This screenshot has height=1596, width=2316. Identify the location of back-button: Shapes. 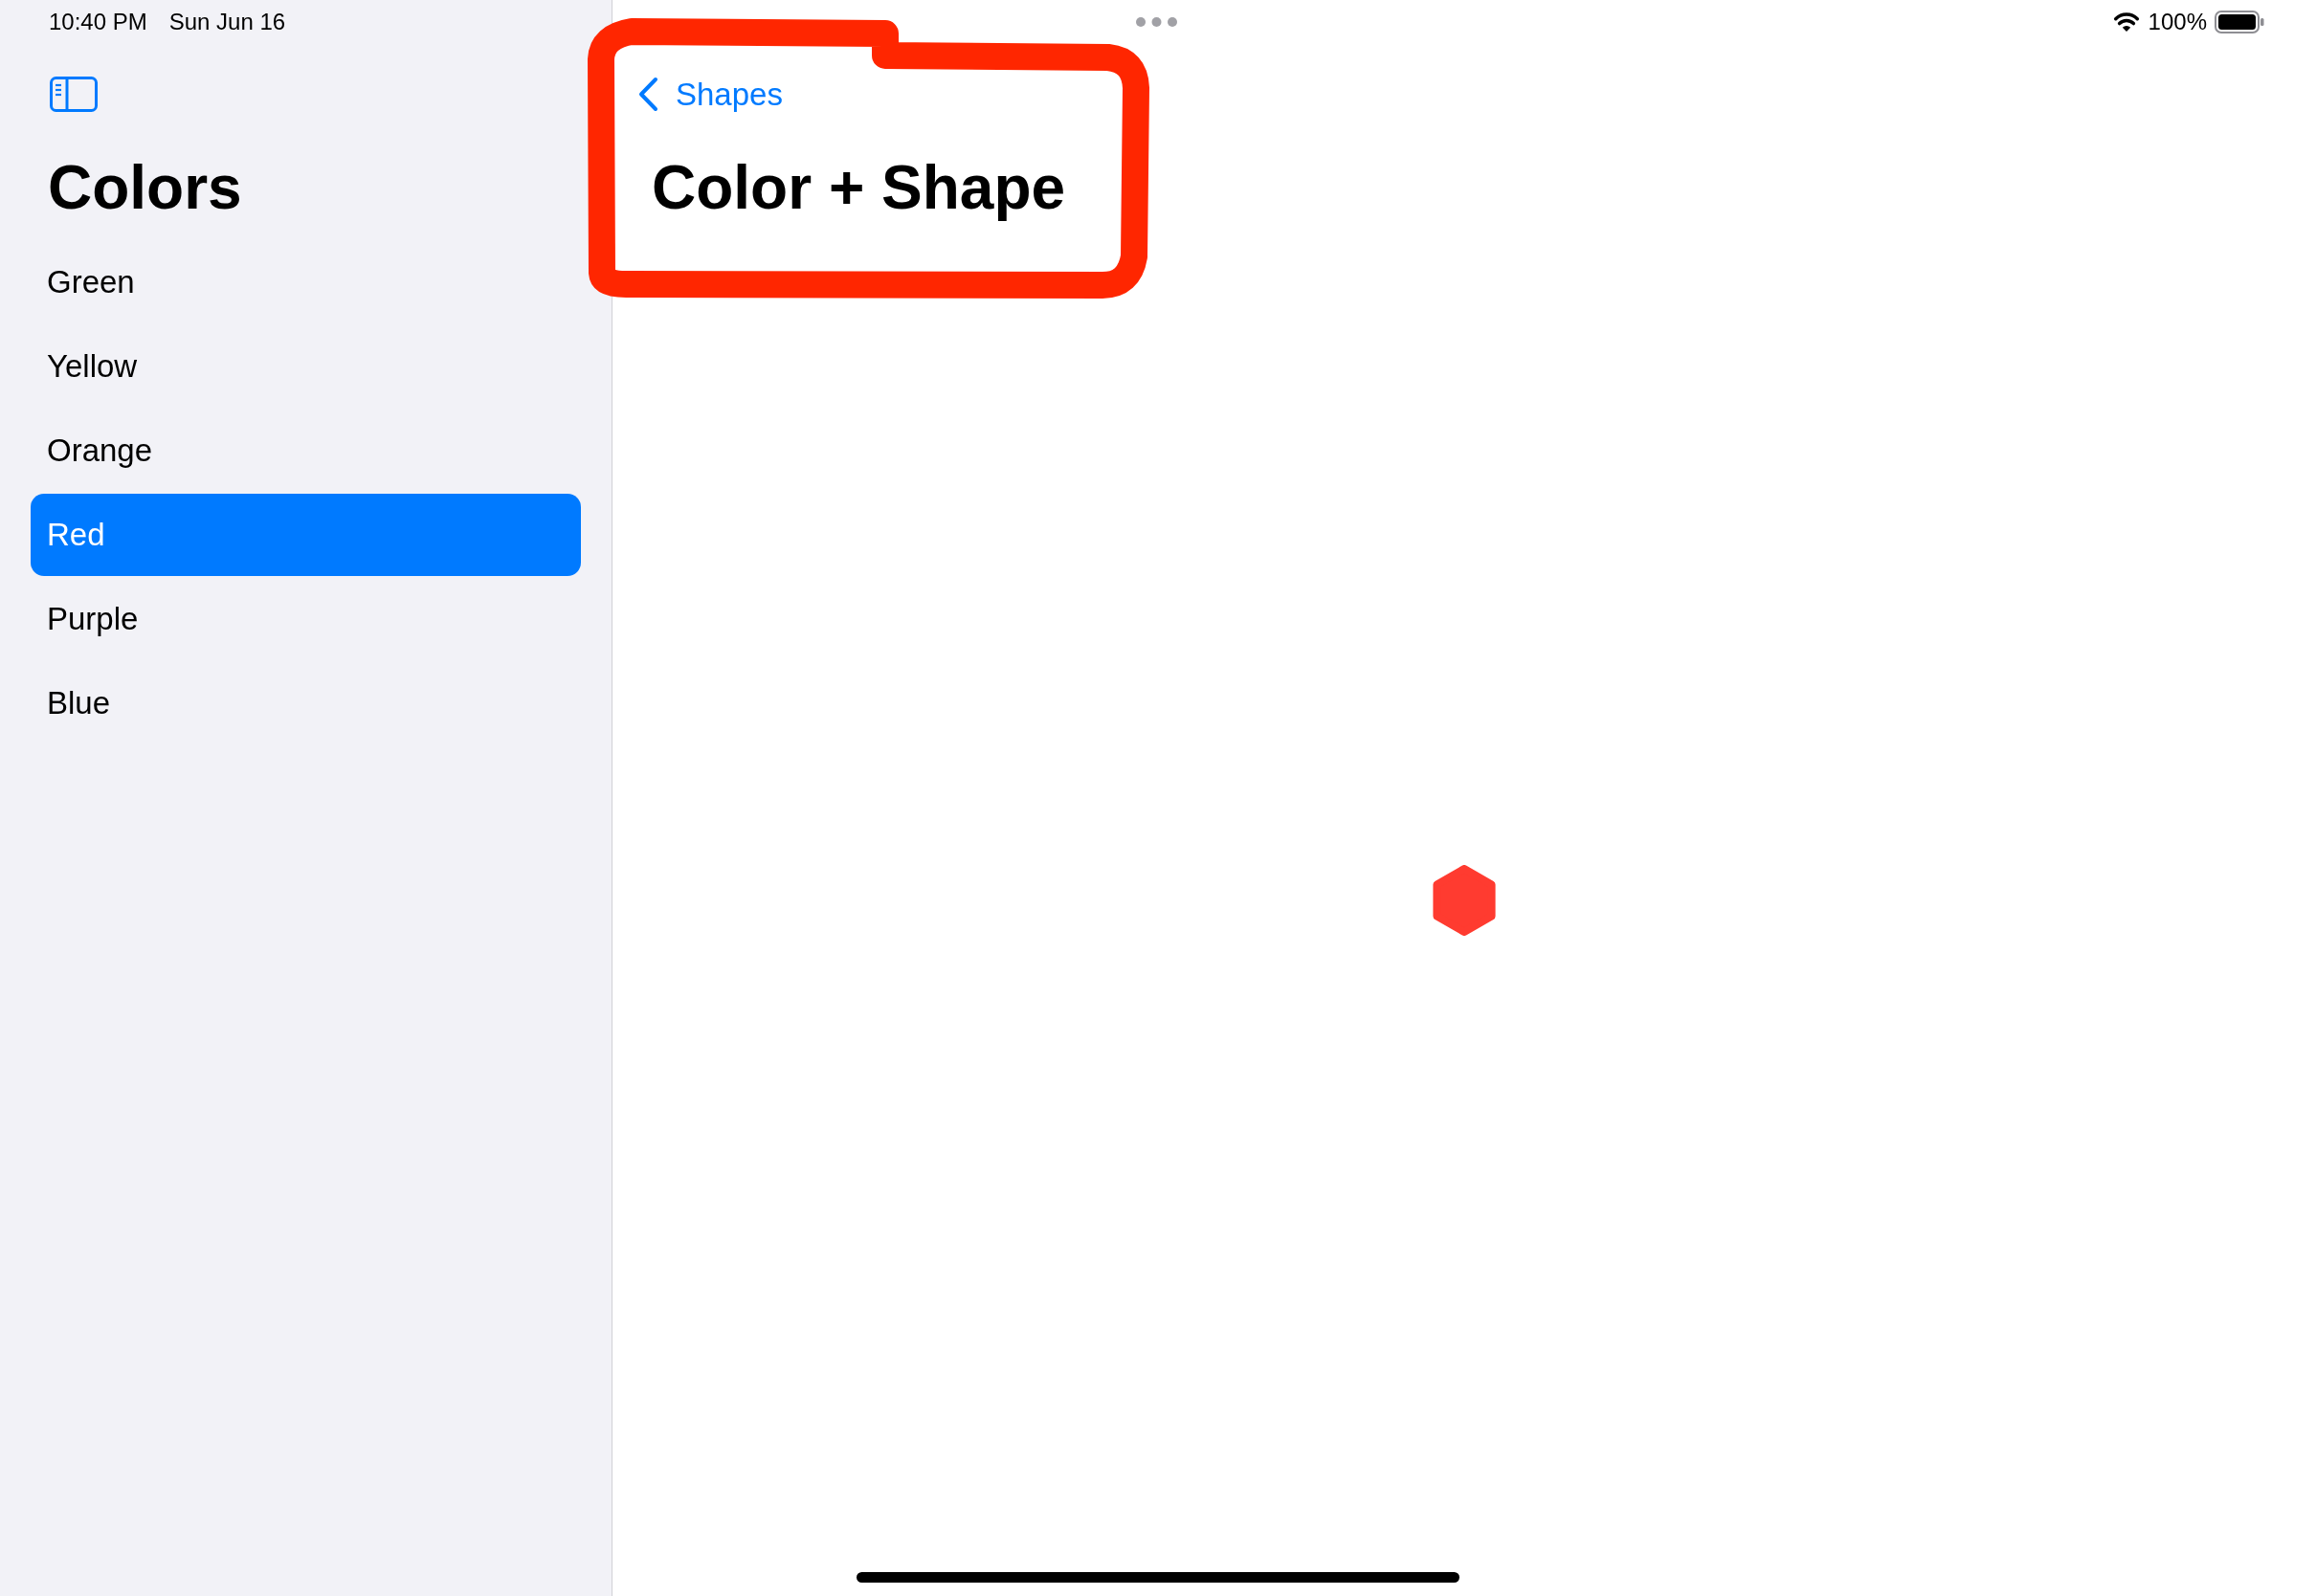
(710, 95).